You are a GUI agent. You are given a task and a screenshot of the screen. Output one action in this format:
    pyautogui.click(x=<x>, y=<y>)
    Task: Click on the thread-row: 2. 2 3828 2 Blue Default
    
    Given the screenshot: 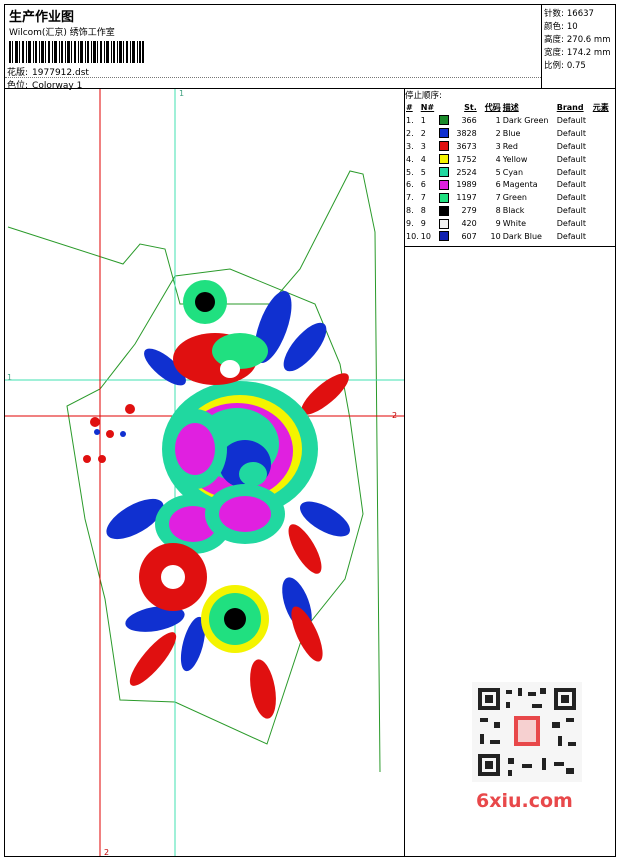 What is the action you would take?
    pyautogui.click(x=509, y=133)
    